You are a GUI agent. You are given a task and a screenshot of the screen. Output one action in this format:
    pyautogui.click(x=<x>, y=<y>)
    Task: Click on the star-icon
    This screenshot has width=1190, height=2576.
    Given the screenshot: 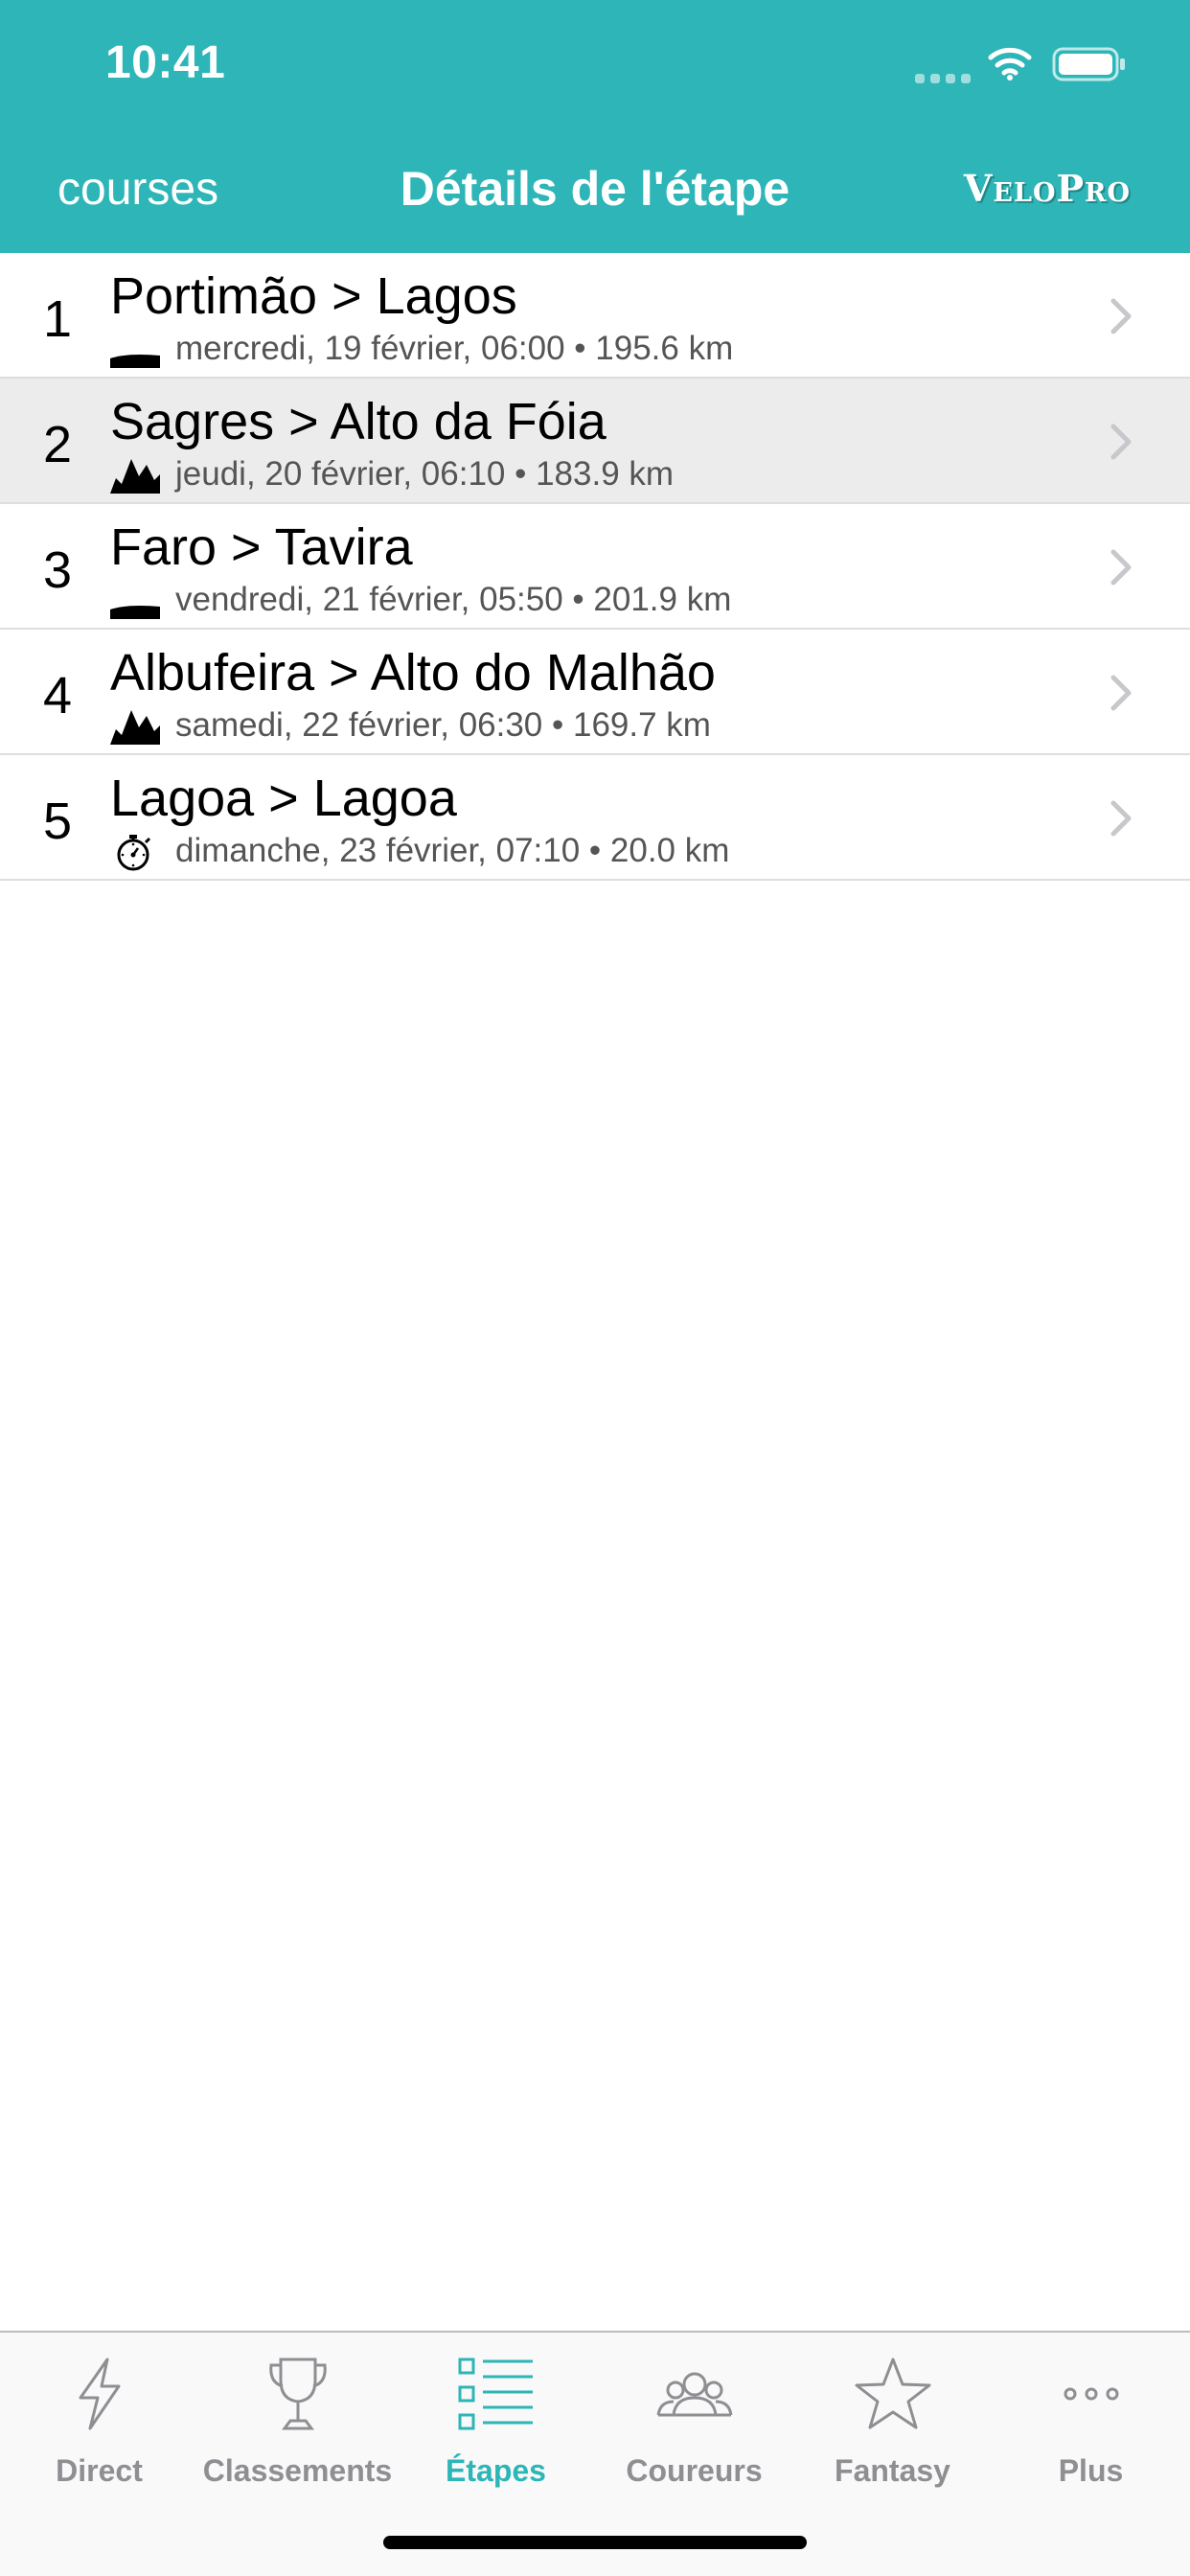 What is the action you would take?
    pyautogui.click(x=893, y=2393)
    